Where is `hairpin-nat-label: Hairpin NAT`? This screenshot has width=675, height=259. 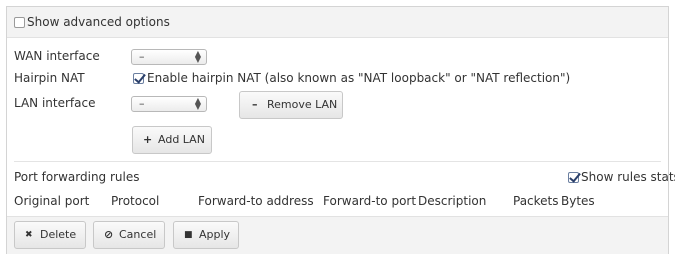
hairpin-nat-label: Hairpin NAT is located at coordinates (49, 78).